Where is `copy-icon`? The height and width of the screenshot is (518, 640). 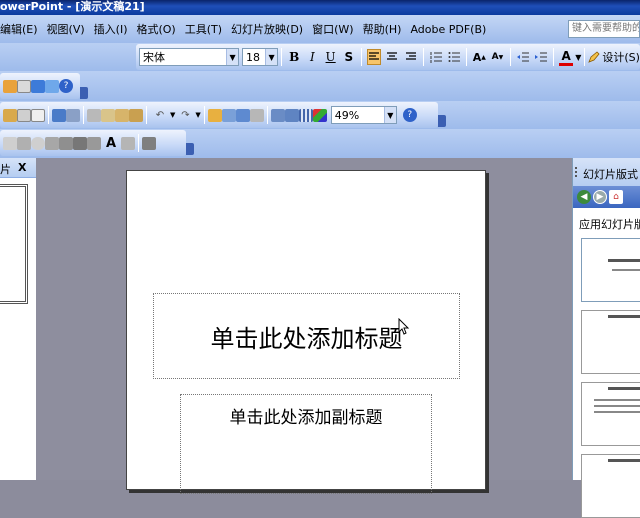 copy-icon is located at coordinates (108, 115).